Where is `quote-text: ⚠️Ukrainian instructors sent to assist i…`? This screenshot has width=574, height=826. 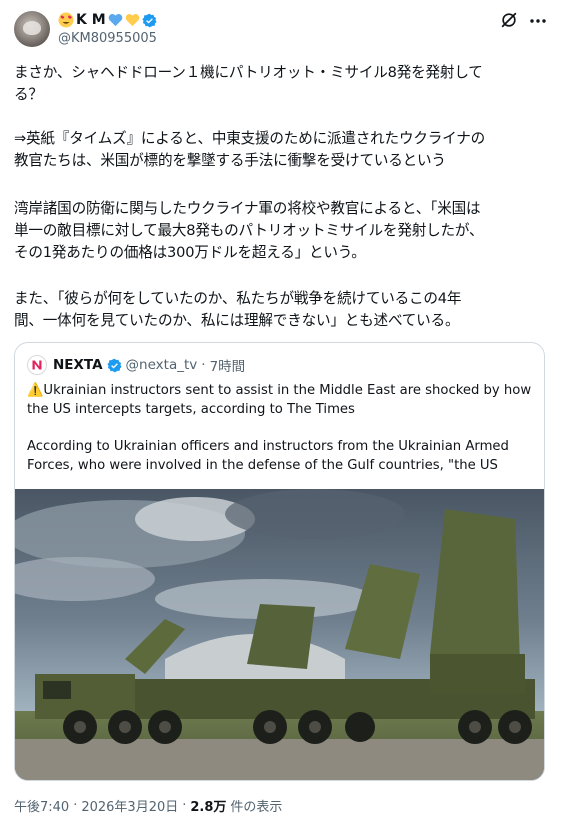
quote-text: ⚠️Ukrainian instructors sent to assist i… is located at coordinates (282, 400).